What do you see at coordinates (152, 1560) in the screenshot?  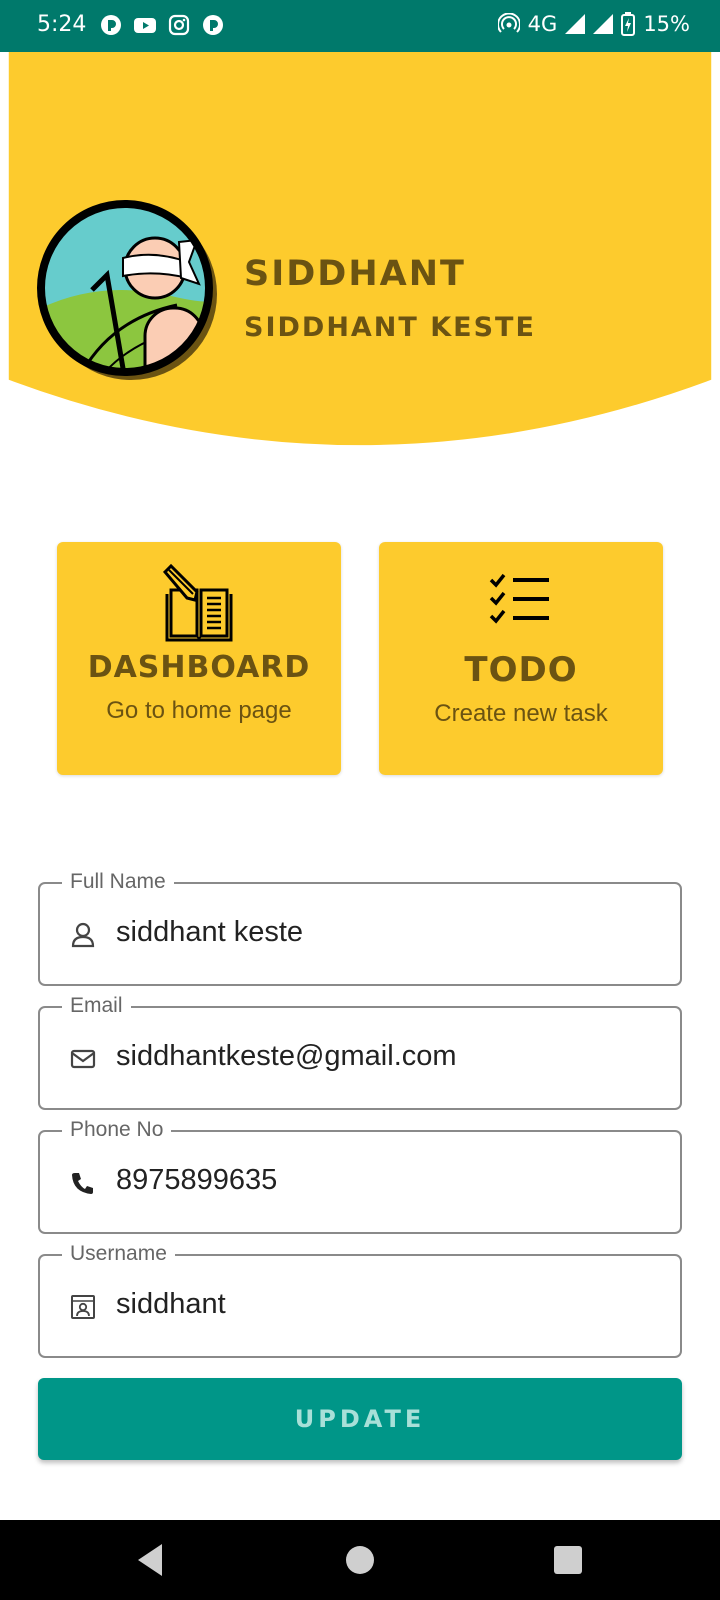 I see `back-icon` at bounding box center [152, 1560].